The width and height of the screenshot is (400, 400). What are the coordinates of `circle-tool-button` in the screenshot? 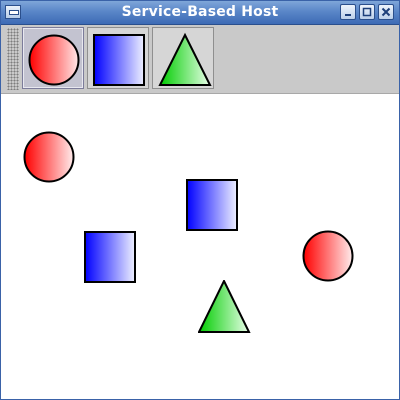 It's located at (53, 58).